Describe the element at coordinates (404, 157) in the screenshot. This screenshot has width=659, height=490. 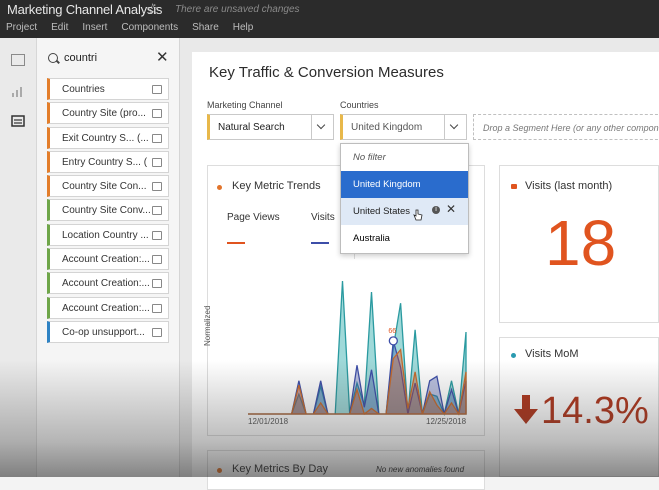
I see `option-no-filter: No filter` at that location.